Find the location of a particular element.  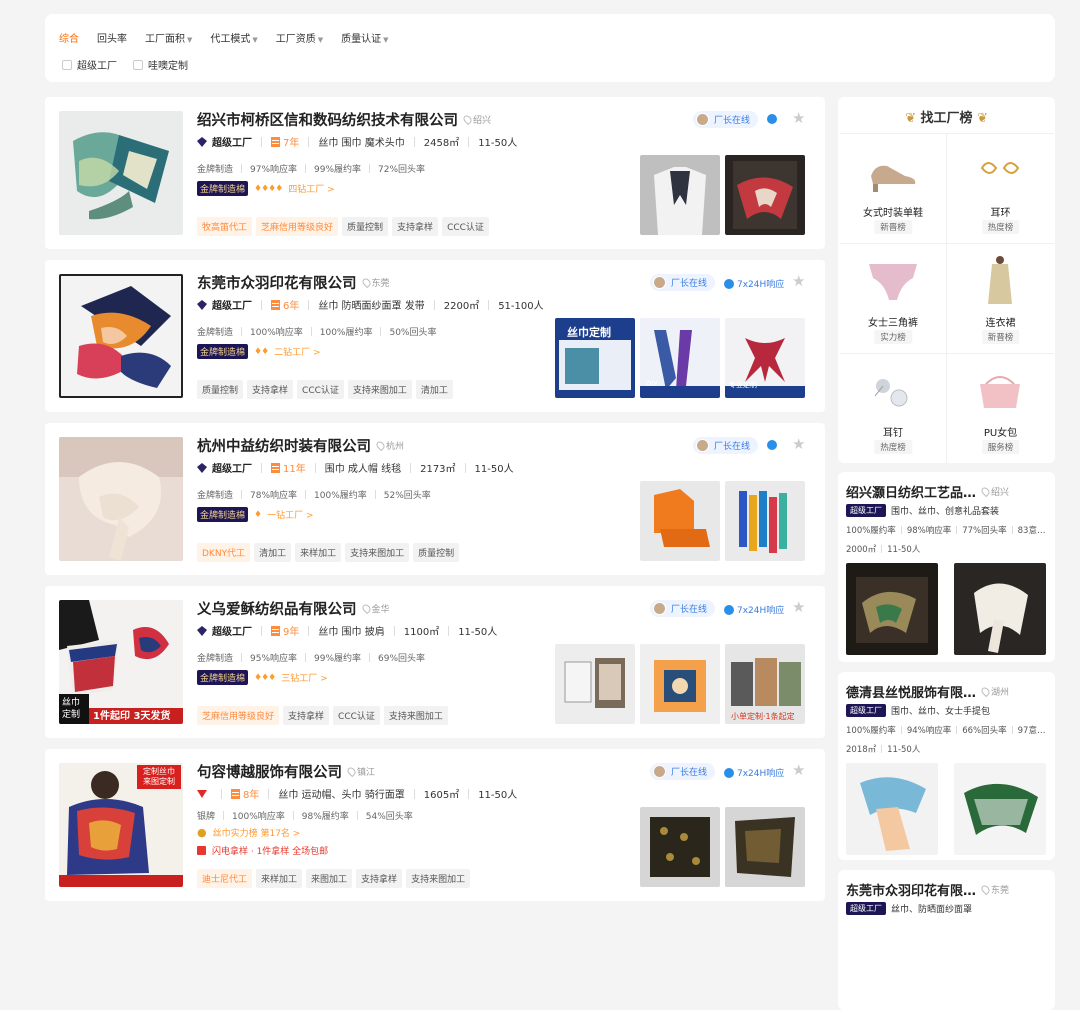

stat-response: 100%响应率 is located at coordinates (258, 817).